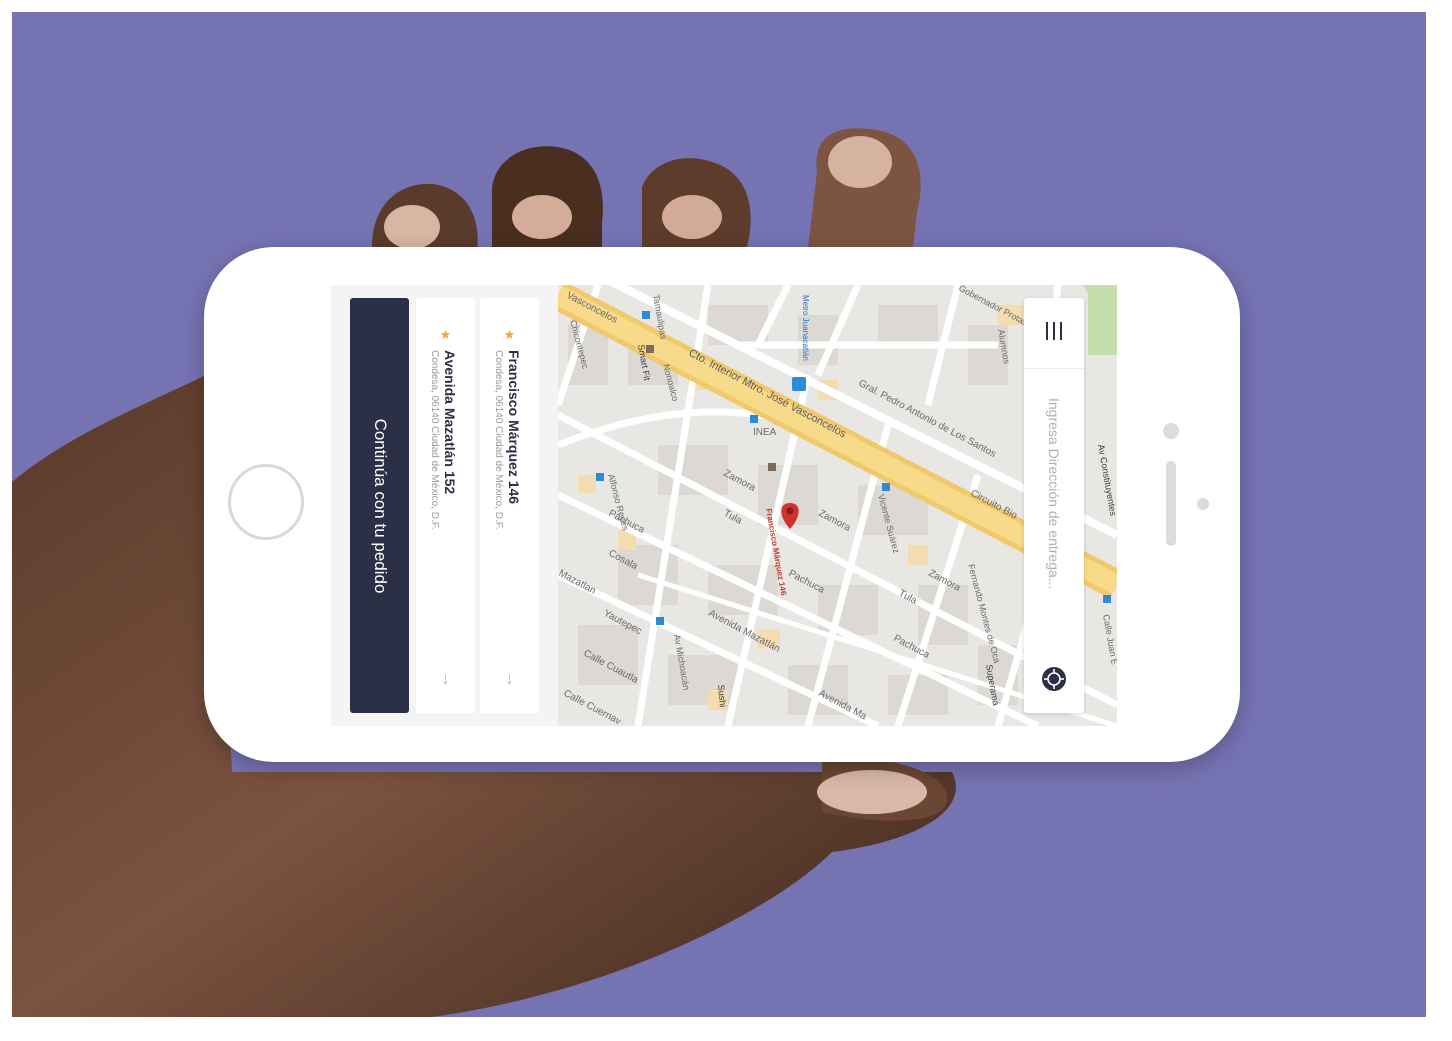 This screenshot has width=1452, height=1041. Describe the element at coordinates (1054, 333) in the screenshot. I see `menu-icon` at that location.